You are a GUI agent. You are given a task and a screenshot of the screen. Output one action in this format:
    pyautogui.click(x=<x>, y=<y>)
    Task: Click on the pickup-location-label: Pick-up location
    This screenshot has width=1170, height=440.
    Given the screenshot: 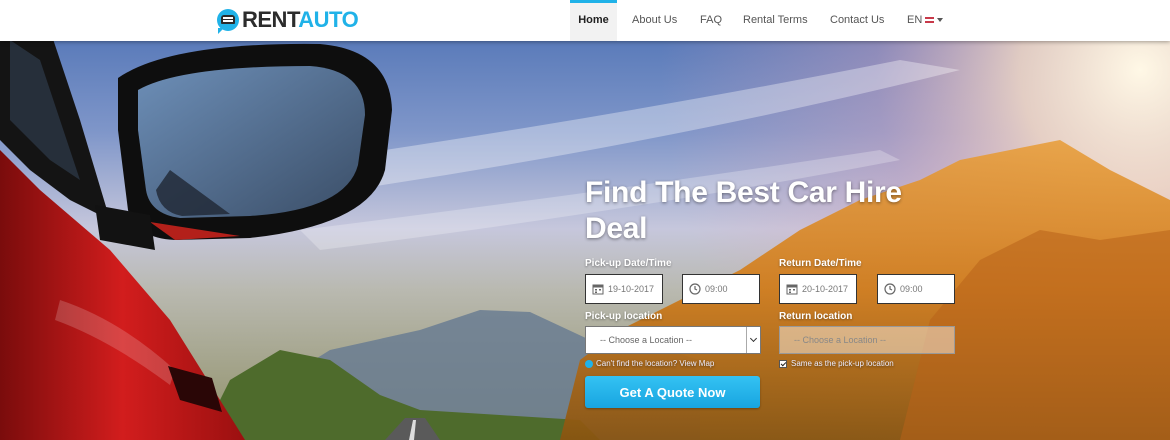 What is the action you would take?
    pyautogui.click(x=624, y=316)
    